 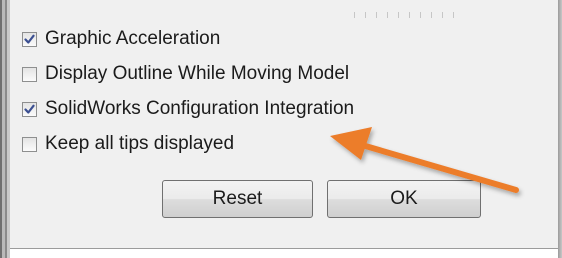 What do you see at coordinates (351, 143) in the screenshot?
I see `arrow-head` at bounding box center [351, 143].